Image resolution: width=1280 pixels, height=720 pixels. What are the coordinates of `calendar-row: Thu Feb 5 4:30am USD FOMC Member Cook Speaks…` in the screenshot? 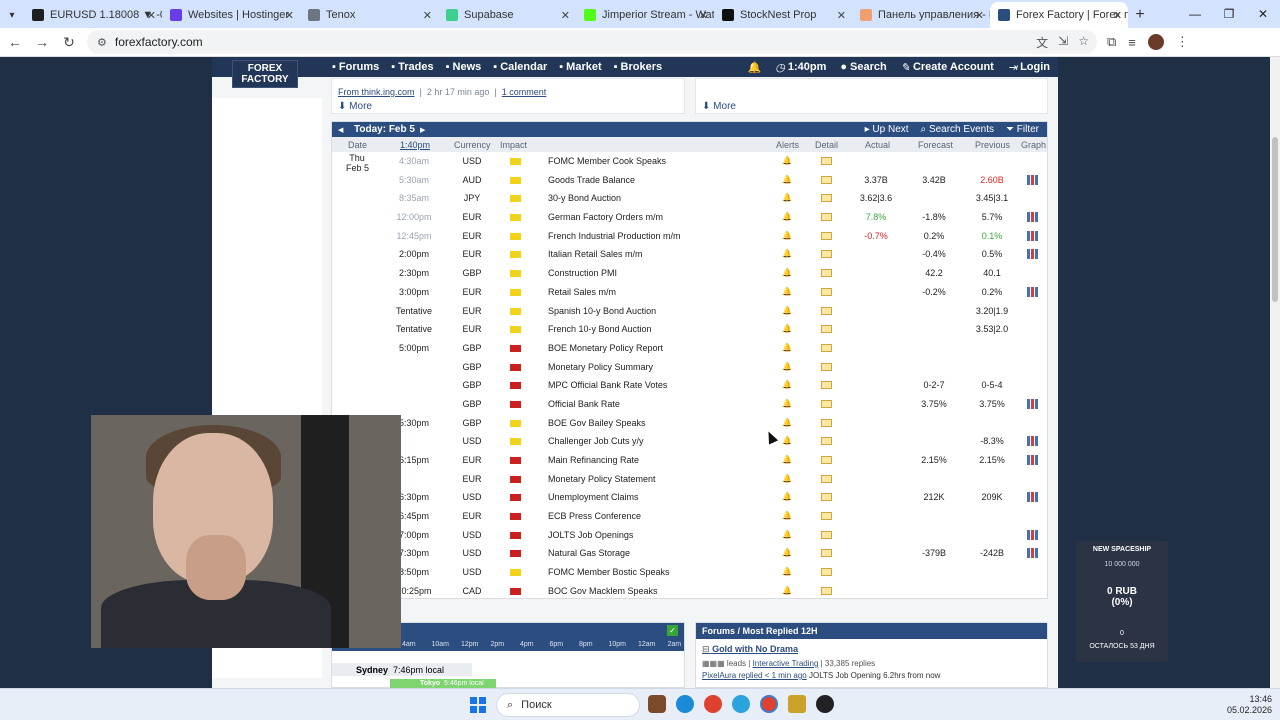 It's located at (689, 162).